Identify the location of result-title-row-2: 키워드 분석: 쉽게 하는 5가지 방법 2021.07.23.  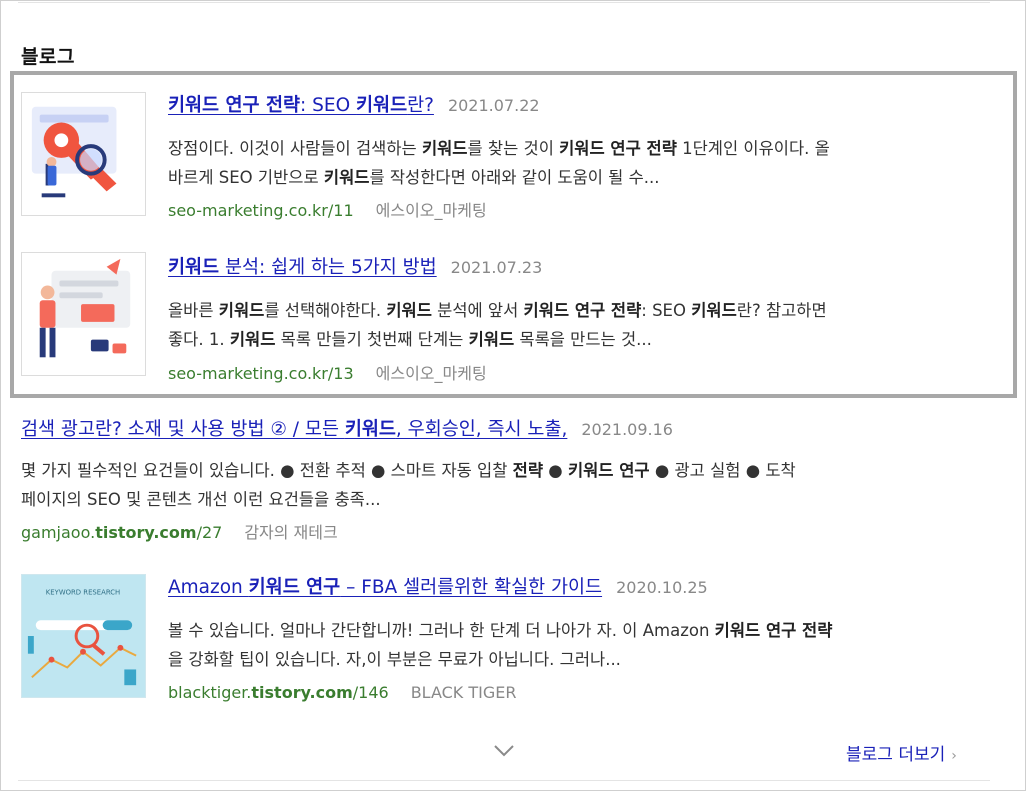
(355, 268).